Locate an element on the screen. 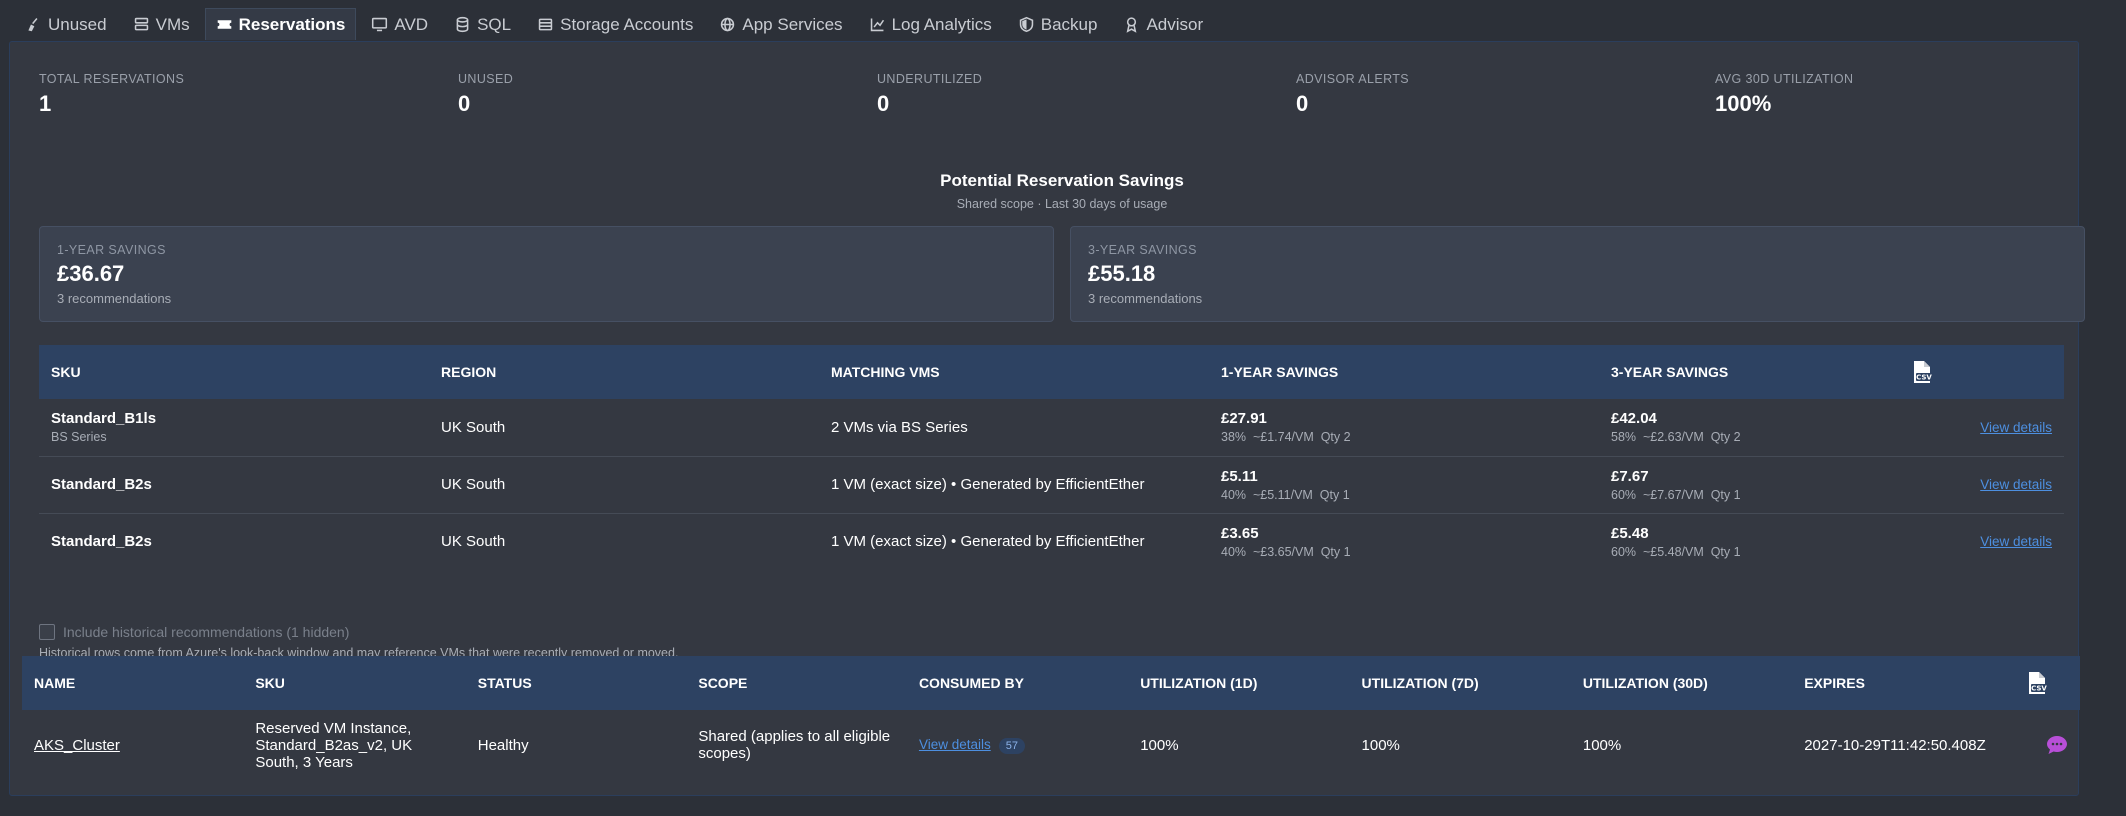  chat-icon is located at coordinates (2057, 745).